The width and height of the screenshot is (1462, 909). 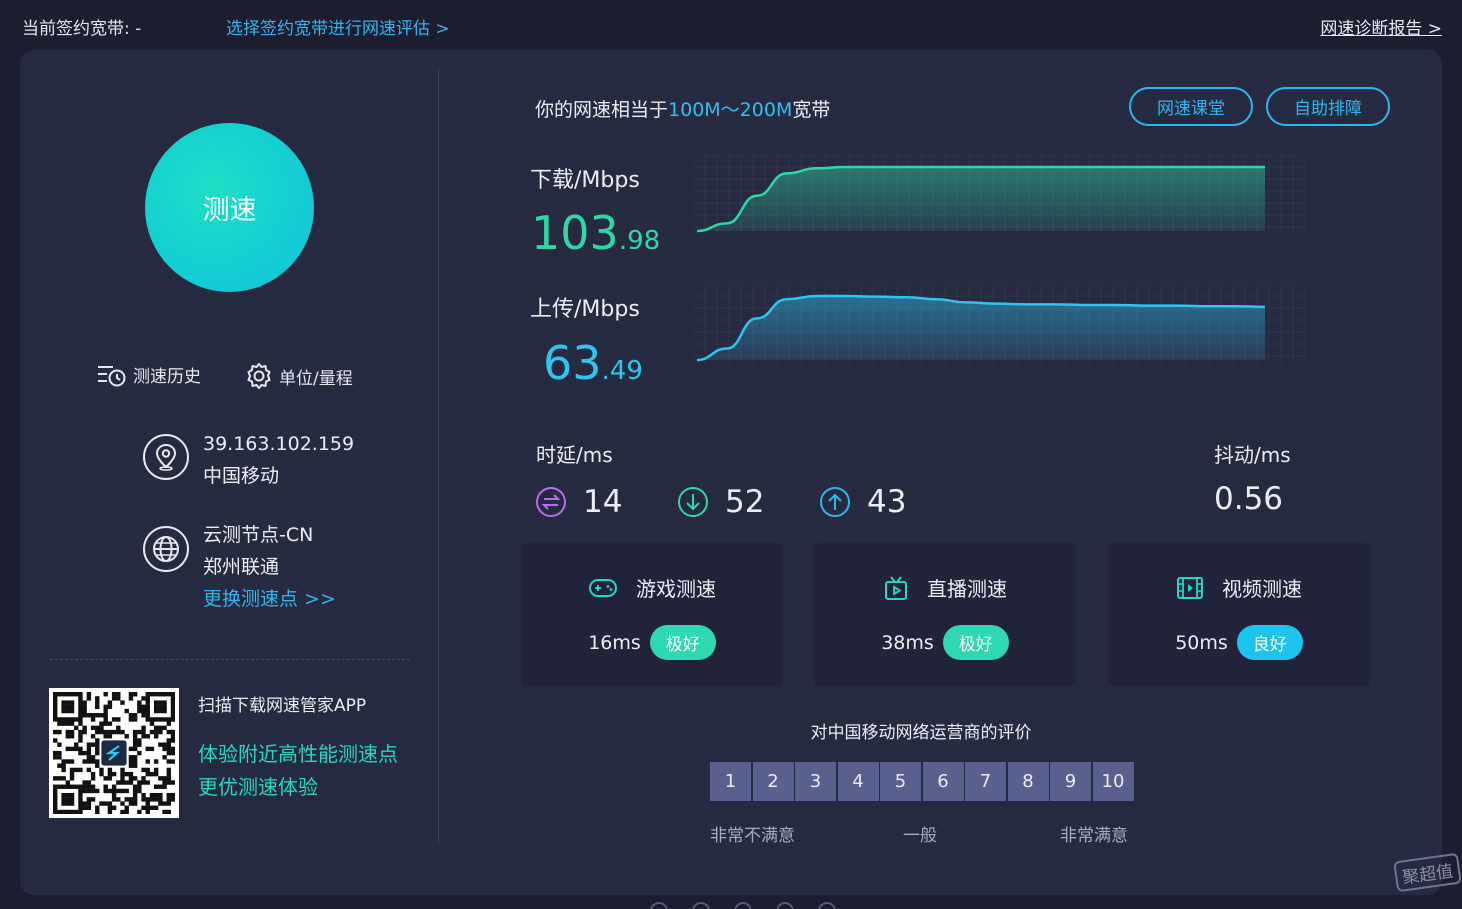 What do you see at coordinates (858, 781) in the screenshot?
I see `rating-score-4: 4` at bounding box center [858, 781].